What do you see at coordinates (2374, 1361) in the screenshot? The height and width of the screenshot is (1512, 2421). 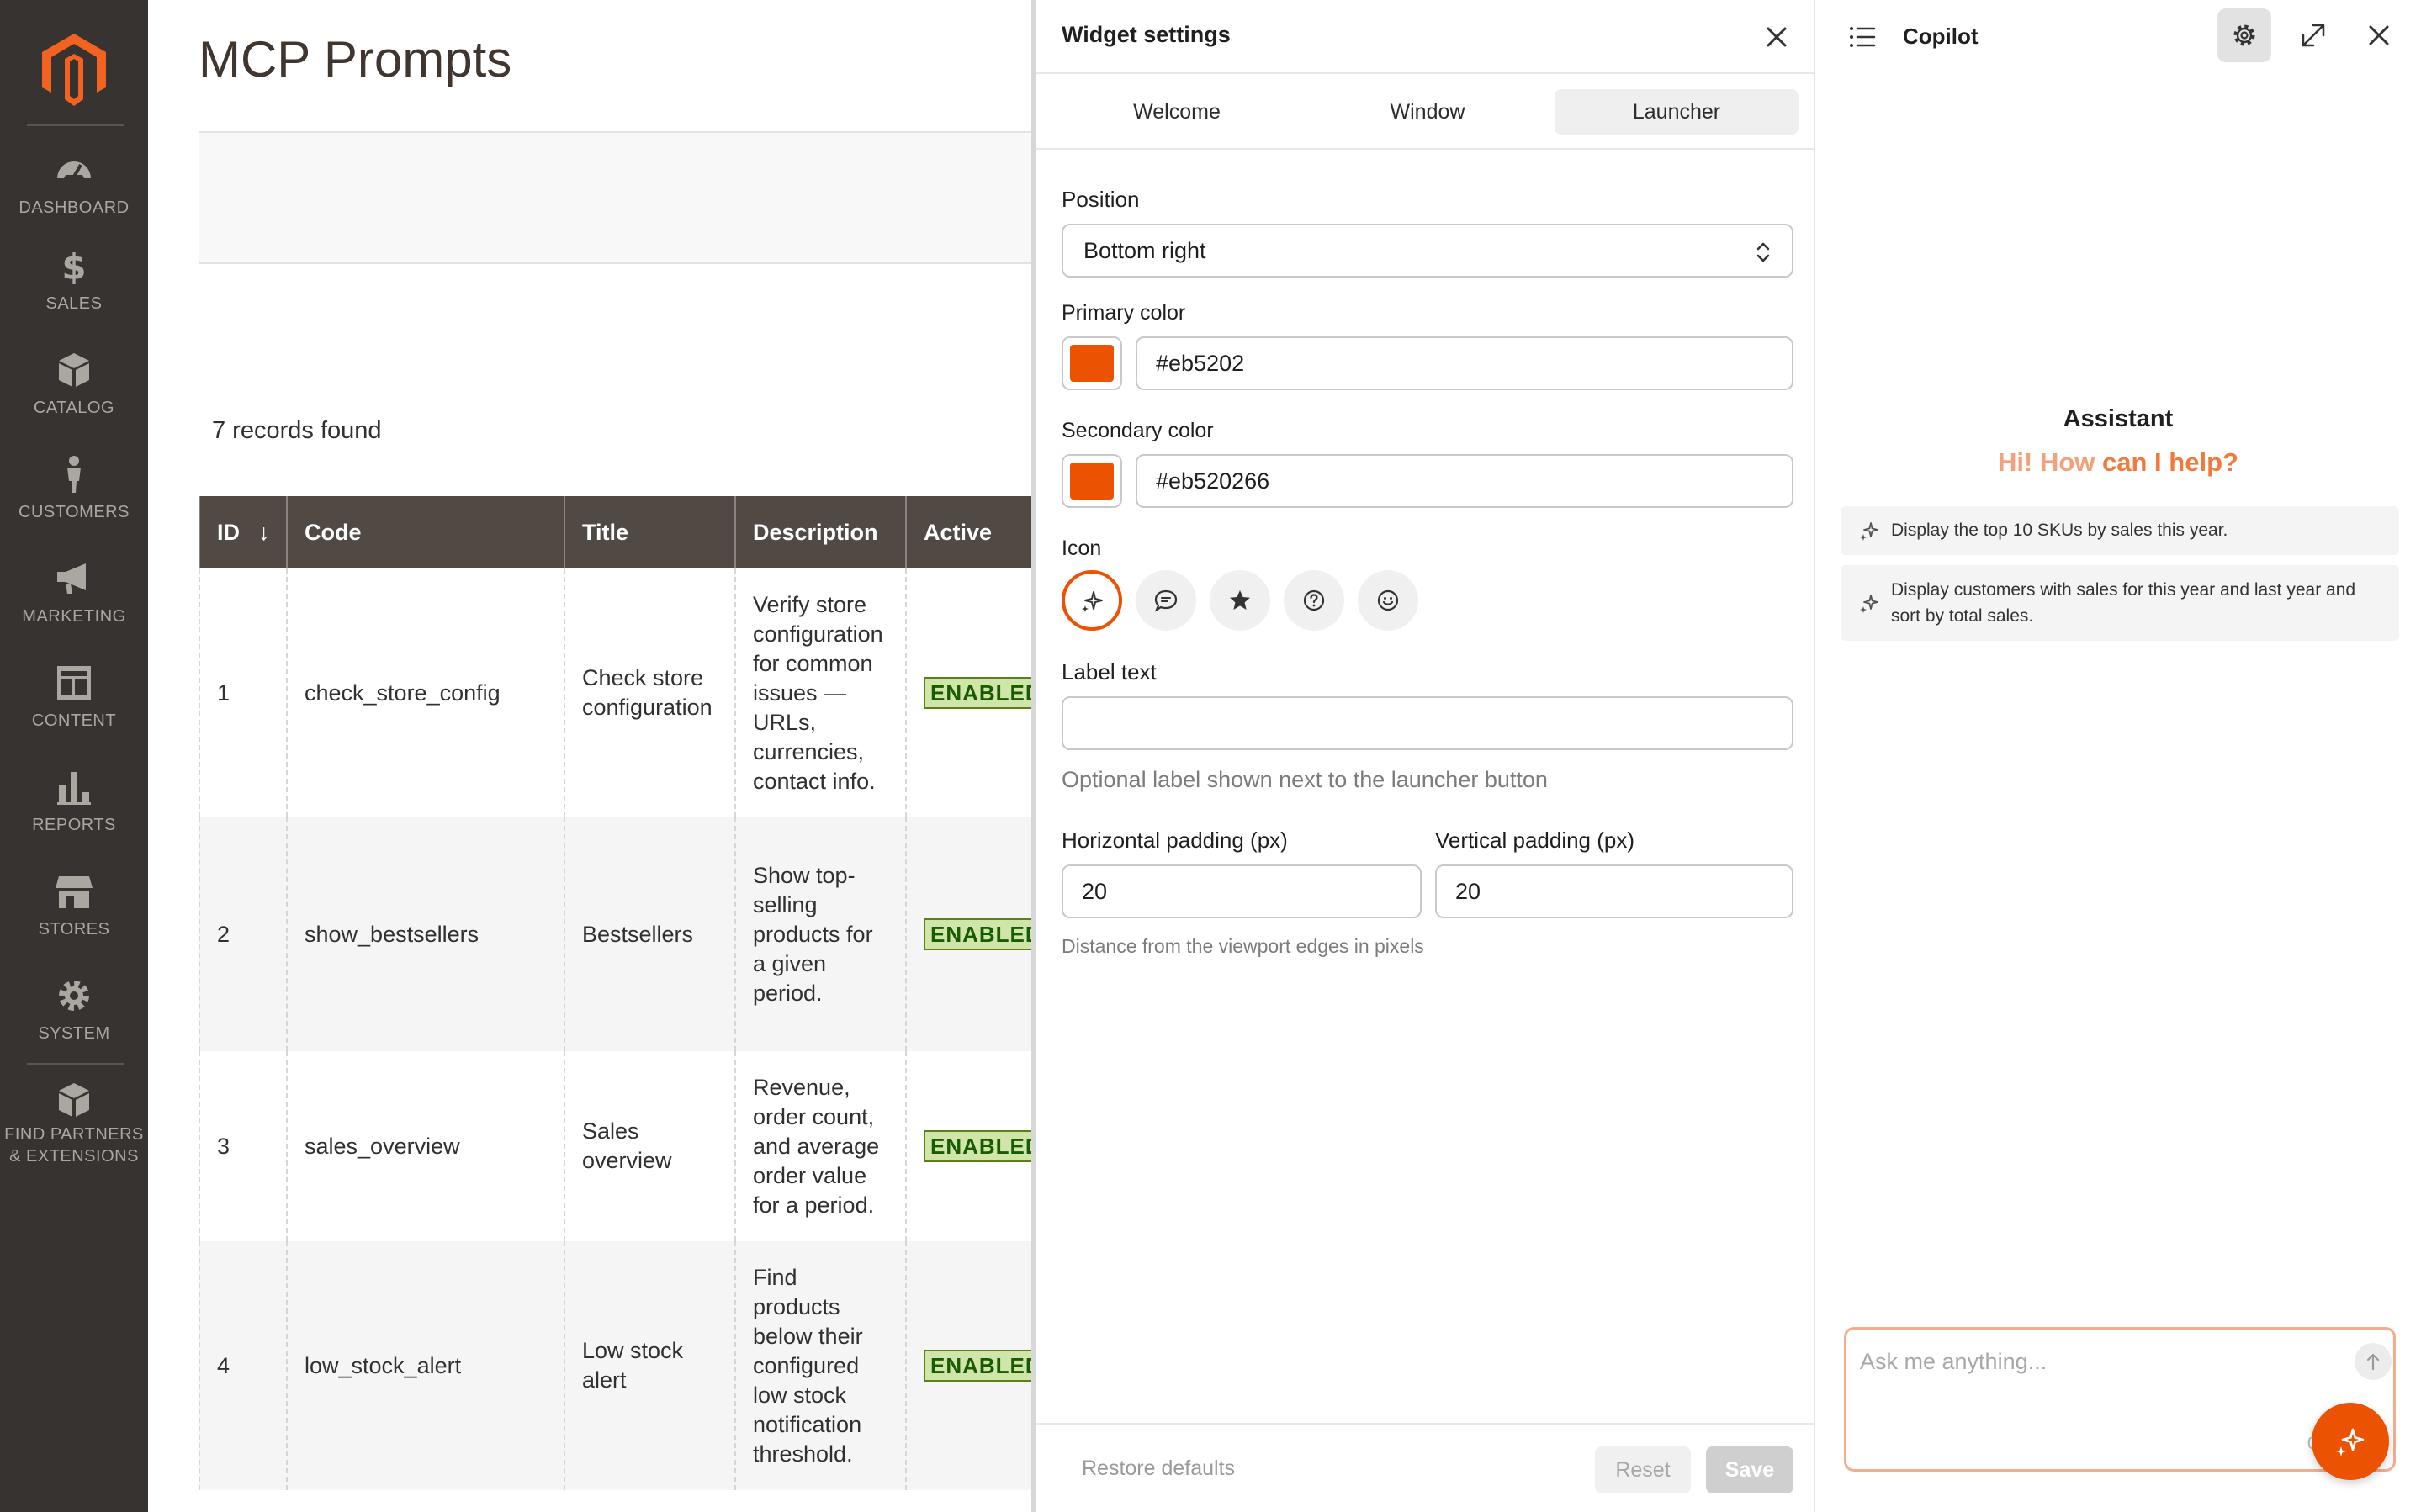 I see `send-button` at bounding box center [2374, 1361].